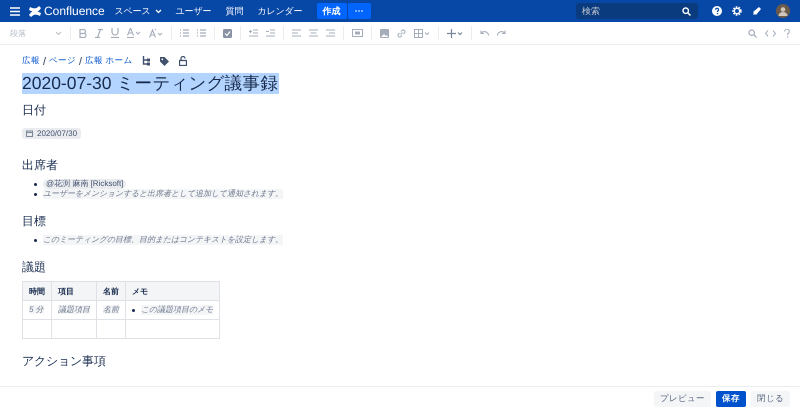 This screenshot has width=800, height=411. Describe the element at coordinates (34, 221) in the screenshot. I see `section-heading: 目標` at that location.